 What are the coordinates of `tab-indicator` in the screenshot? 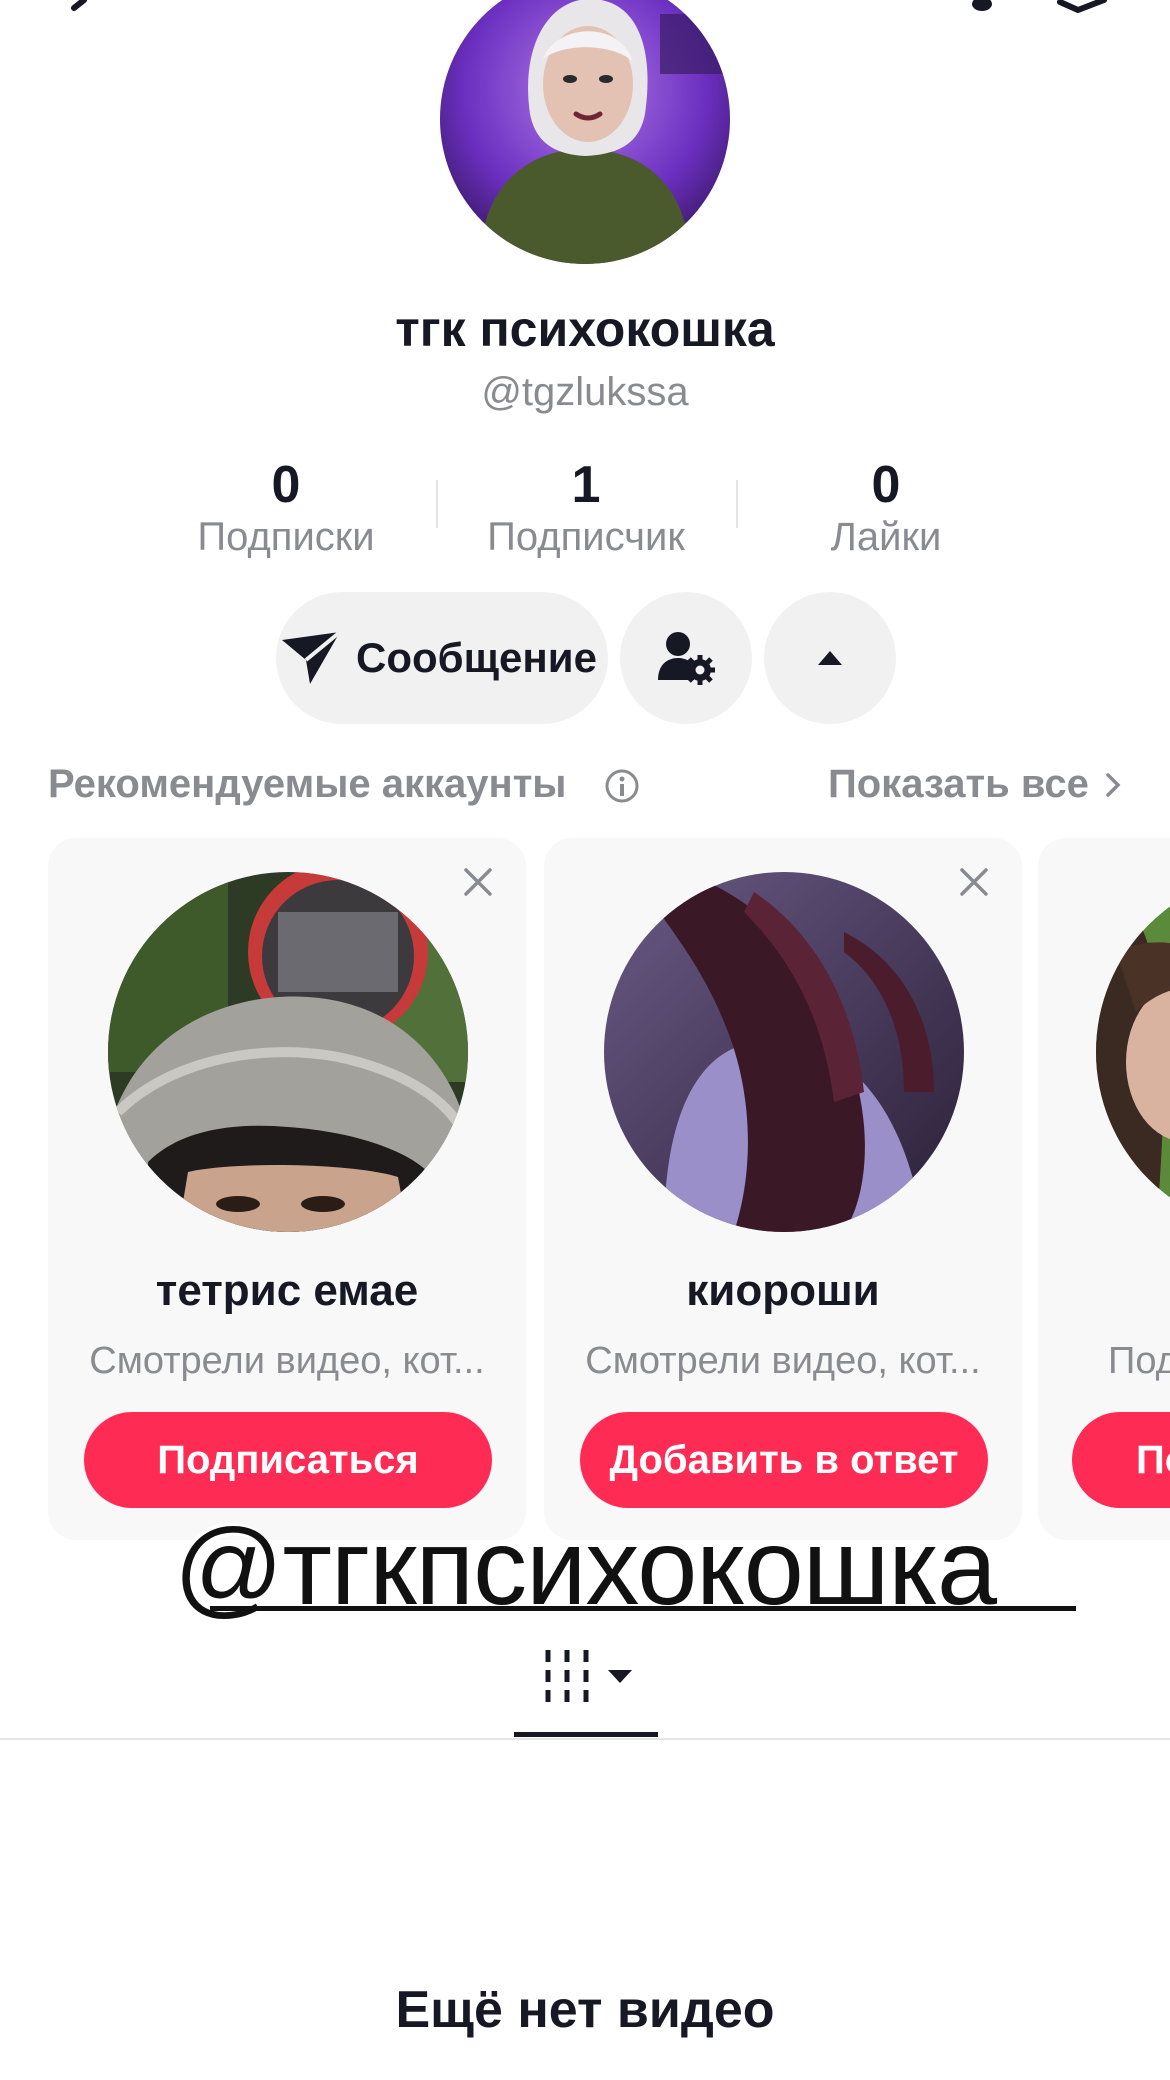 It's located at (586, 1734).